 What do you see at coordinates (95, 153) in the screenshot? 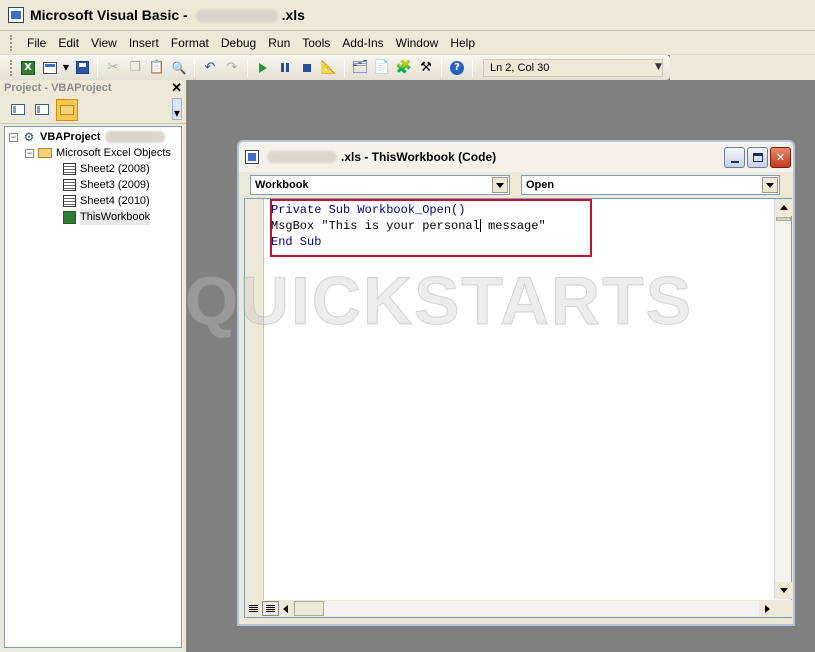
I see `tree-folder-excel-objects: − Microsoft Excel Objects` at bounding box center [95, 153].